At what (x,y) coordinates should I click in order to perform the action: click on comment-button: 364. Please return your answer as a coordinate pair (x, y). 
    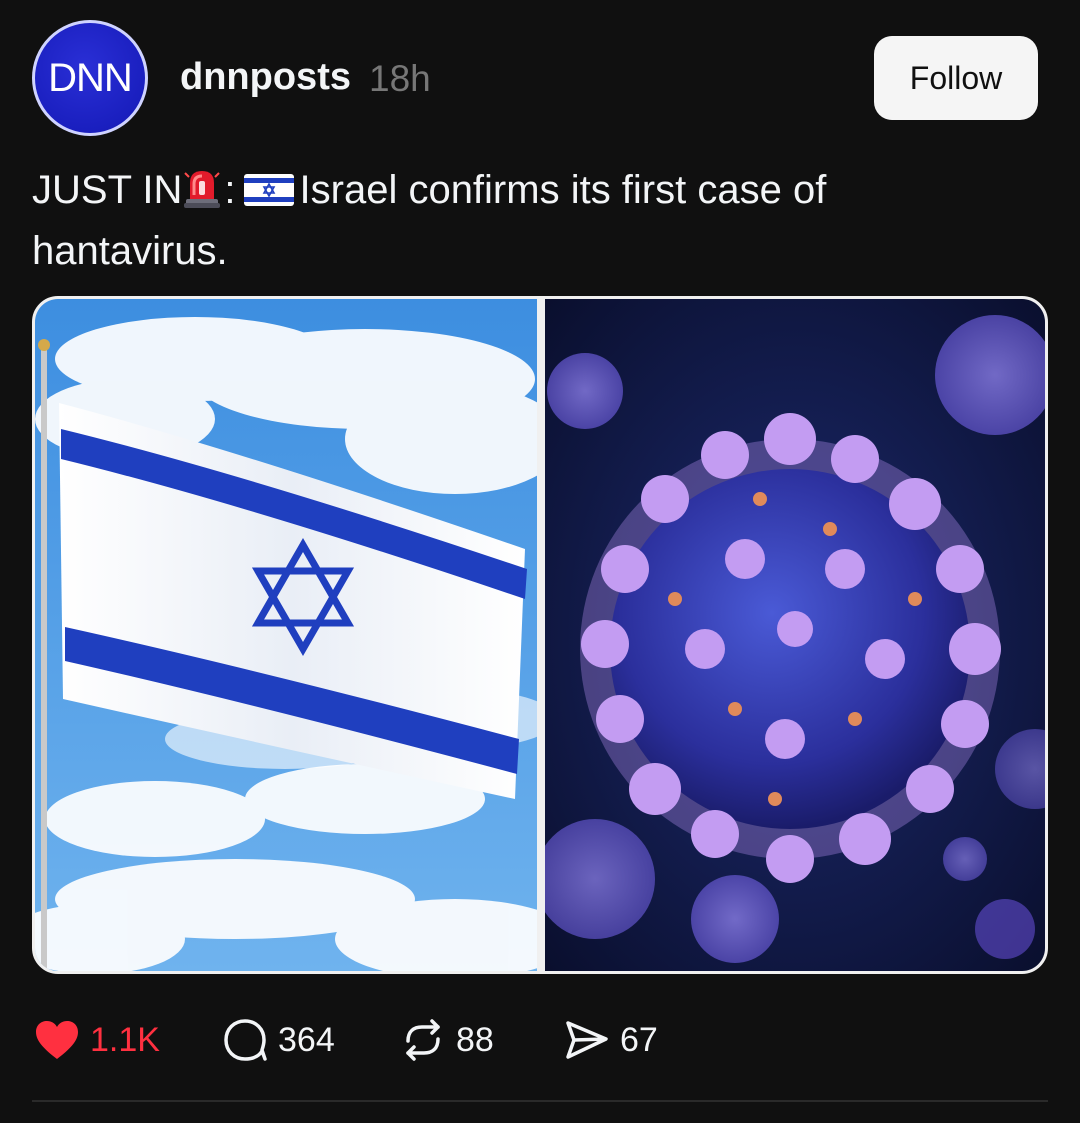
    Looking at the image, I should click on (277, 1040).